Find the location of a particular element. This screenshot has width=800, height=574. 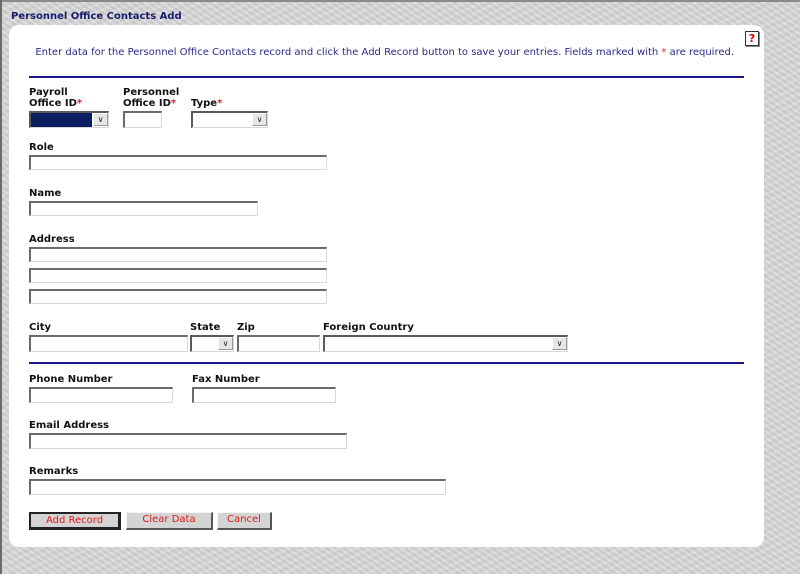

type-select: ∨ is located at coordinates (229, 119).